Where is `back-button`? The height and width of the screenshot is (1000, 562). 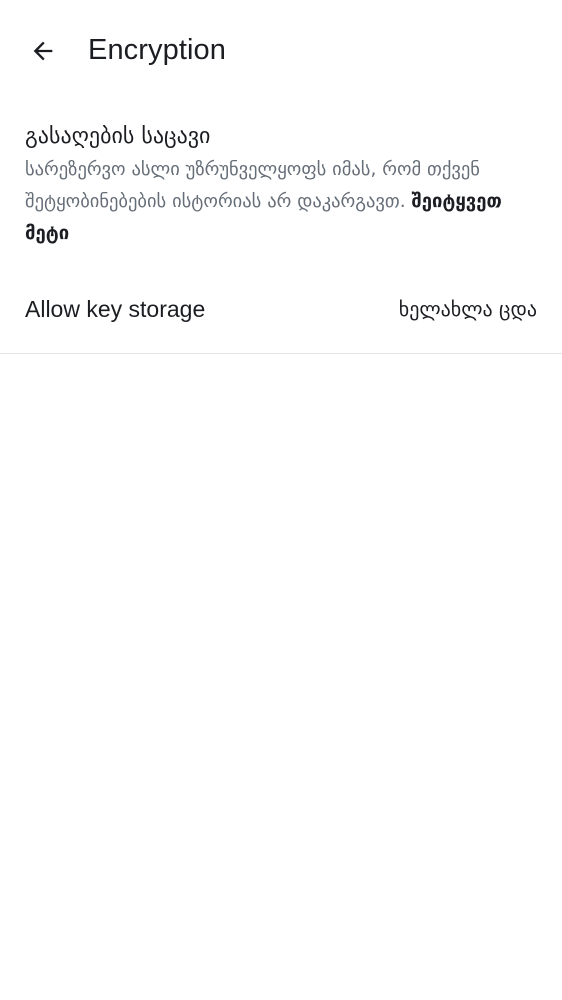 back-button is located at coordinates (43, 51).